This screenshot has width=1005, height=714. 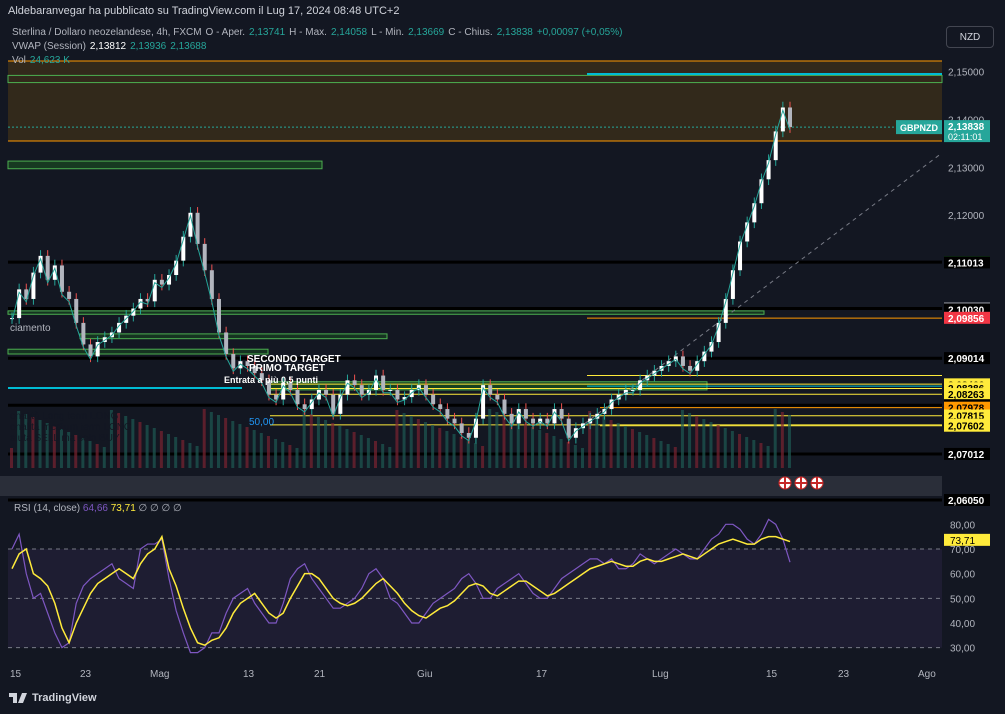 I want to click on countdown-label: 02:11:01, so click(x=965, y=137).